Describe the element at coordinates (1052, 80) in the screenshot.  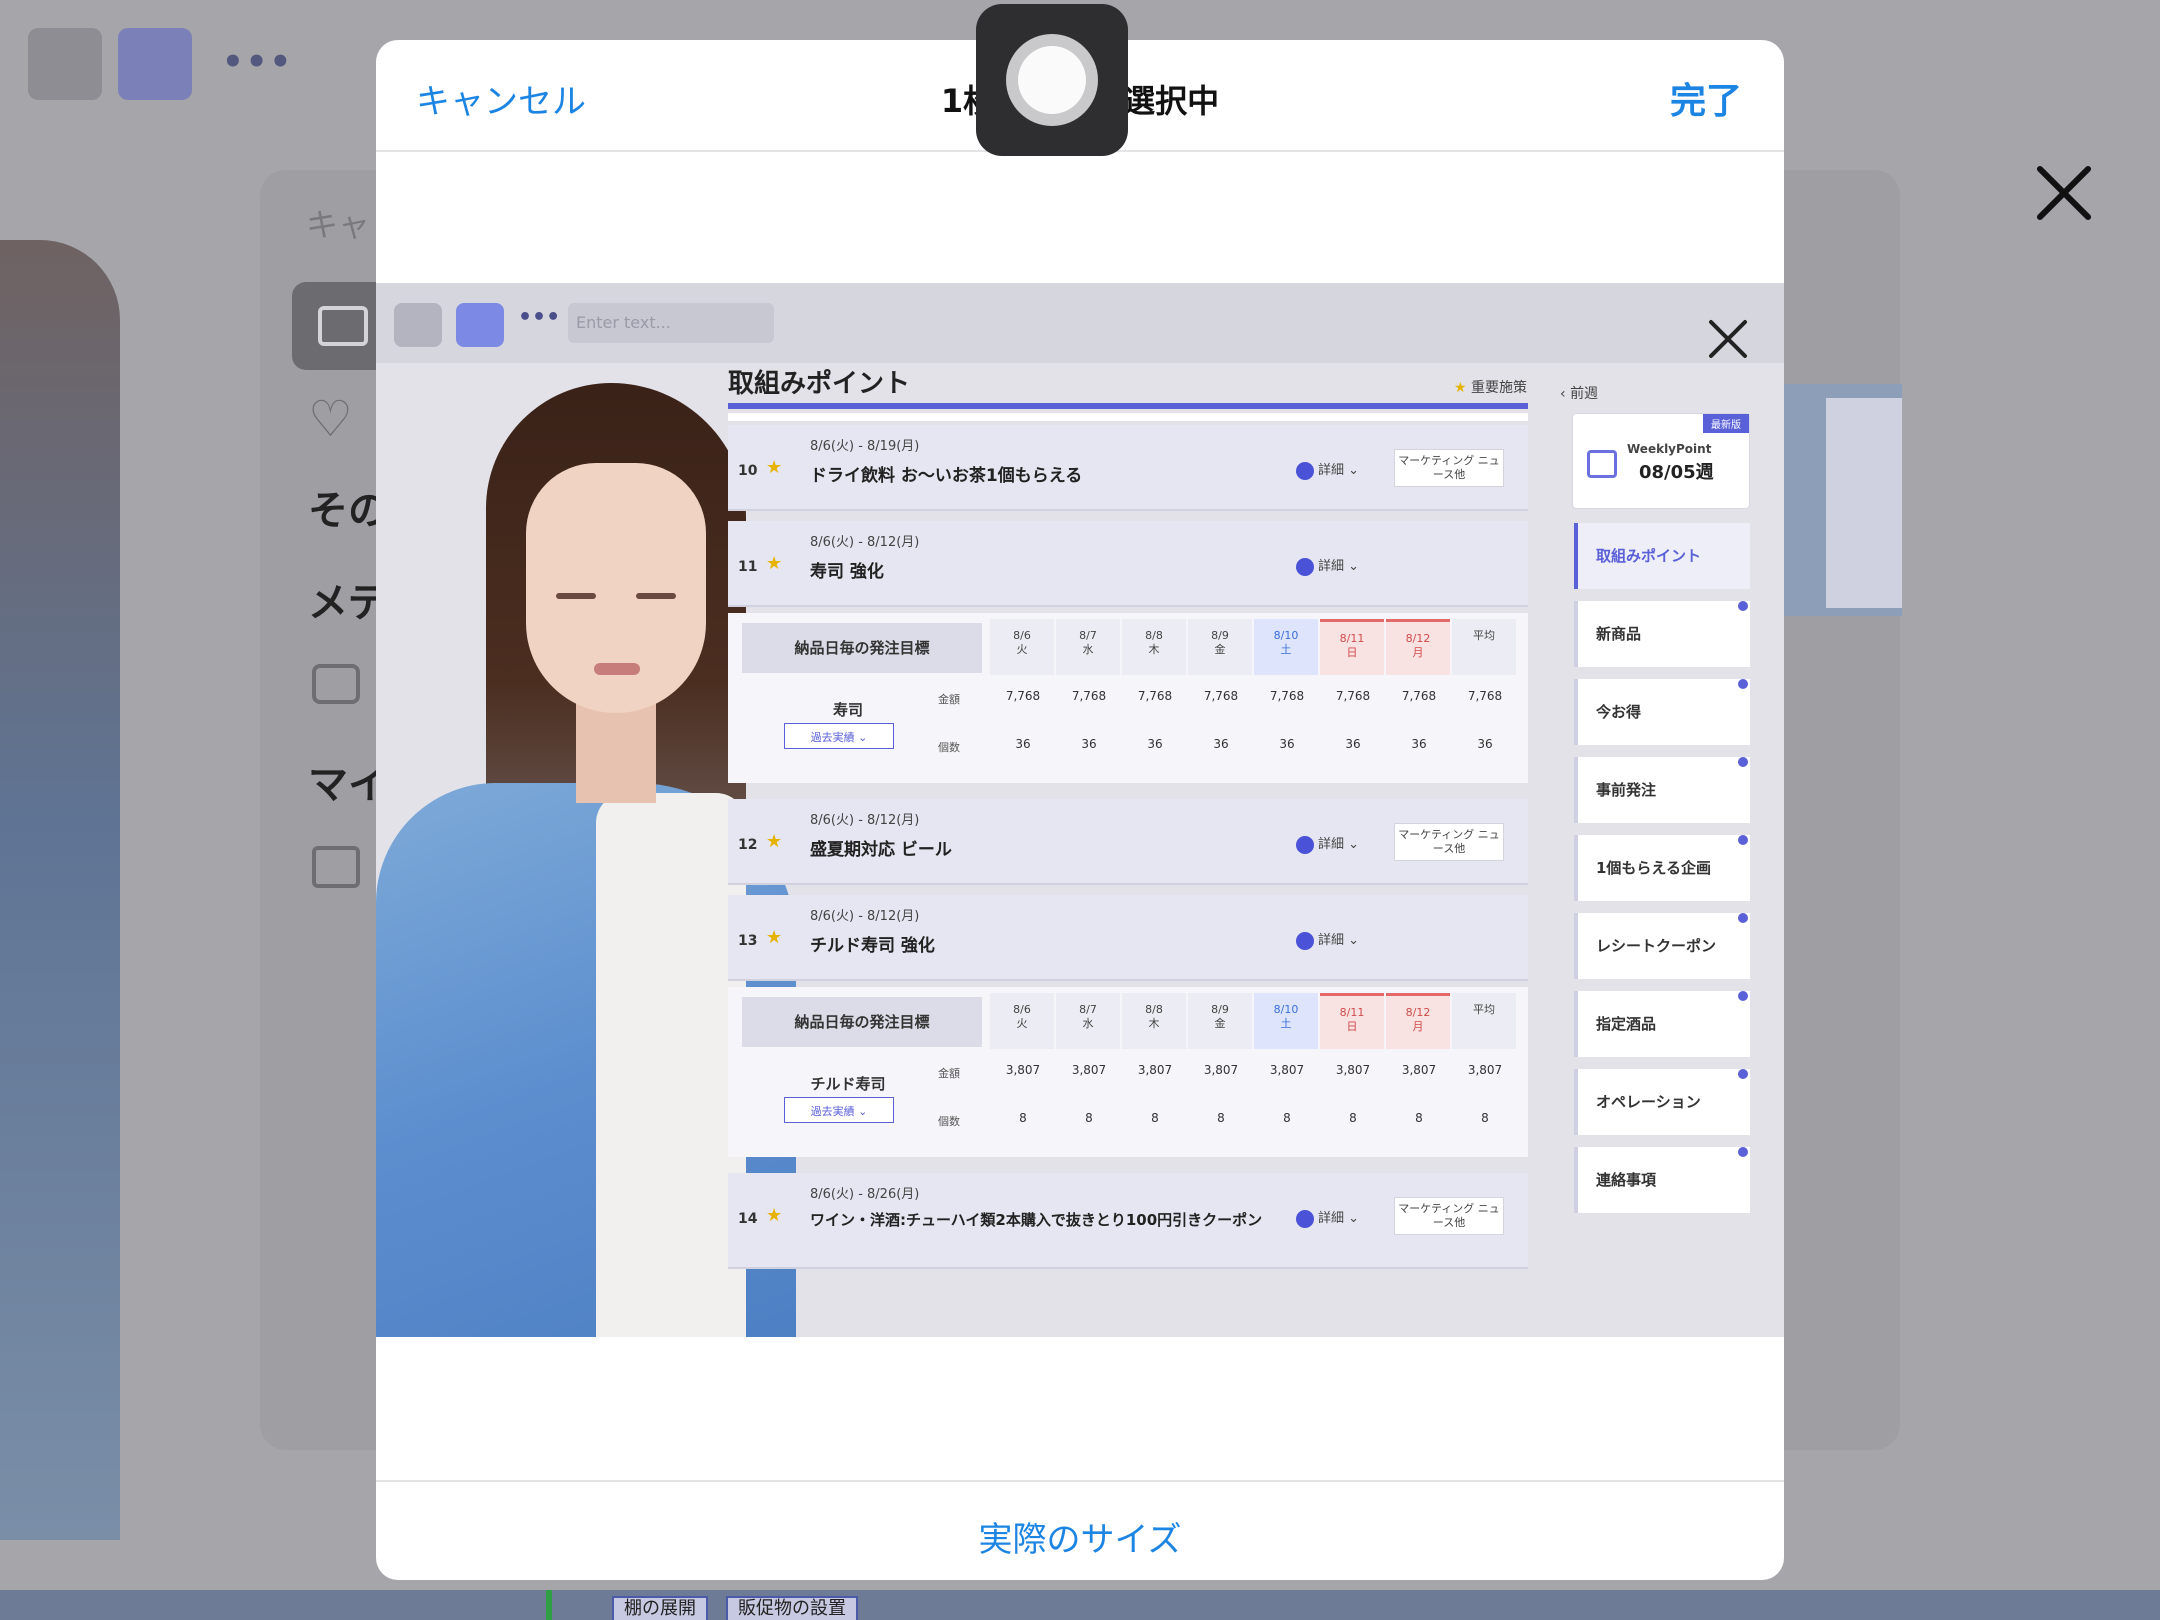
I see `assistive-touch-button` at that location.